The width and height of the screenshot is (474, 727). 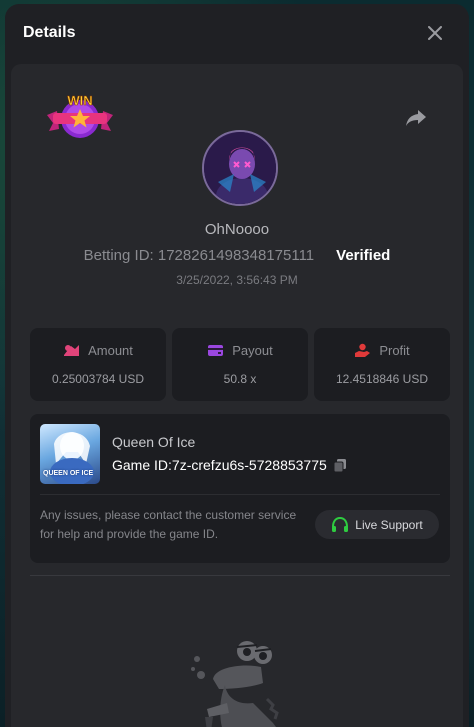 What do you see at coordinates (363, 350) in the screenshot?
I see `profit-hand-icon` at bounding box center [363, 350].